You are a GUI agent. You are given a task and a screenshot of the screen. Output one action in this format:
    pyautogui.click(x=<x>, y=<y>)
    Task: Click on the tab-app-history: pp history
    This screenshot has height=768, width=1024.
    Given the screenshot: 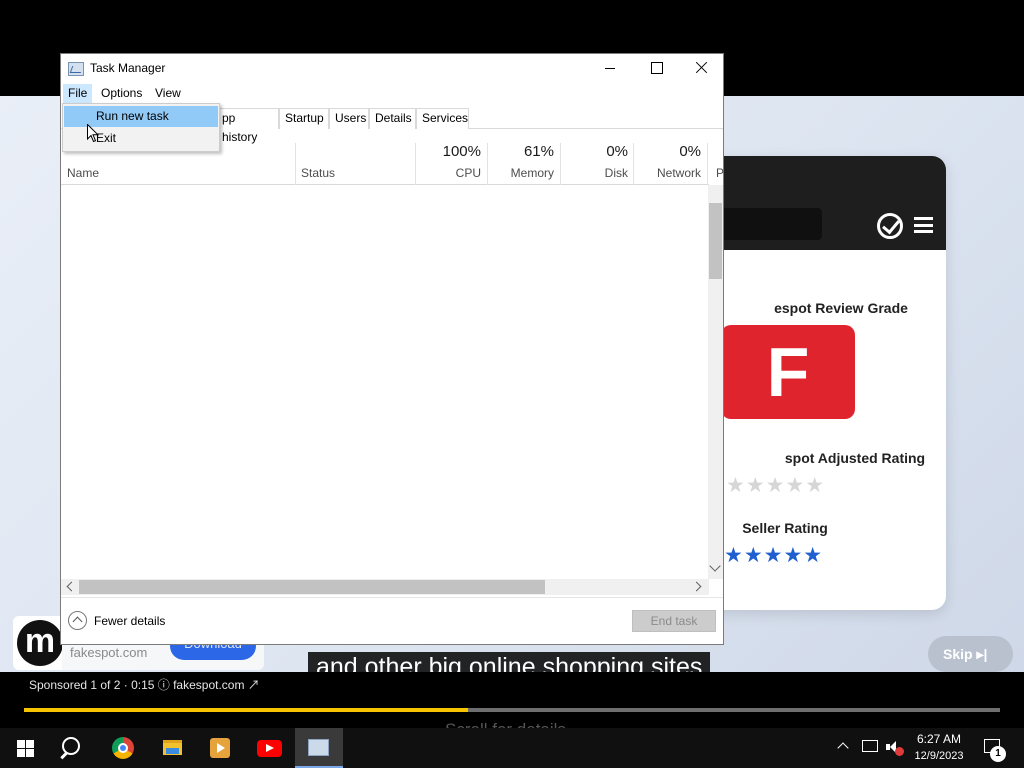 What is the action you would take?
    pyautogui.click(x=248, y=126)
    